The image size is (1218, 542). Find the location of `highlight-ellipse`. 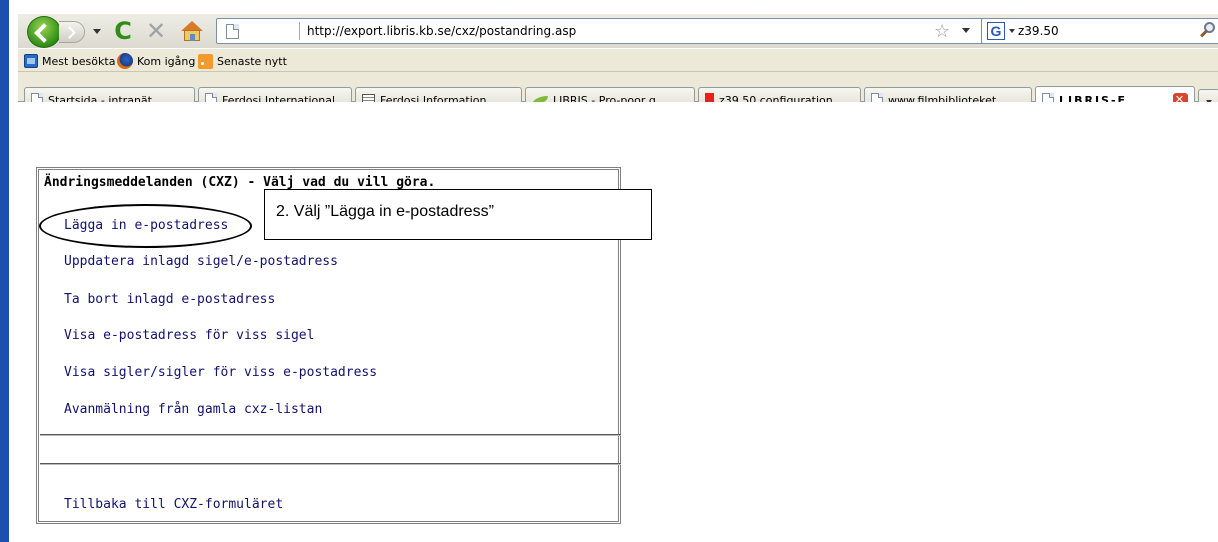

highlight-ellipse is located at coordinates (145, 226).